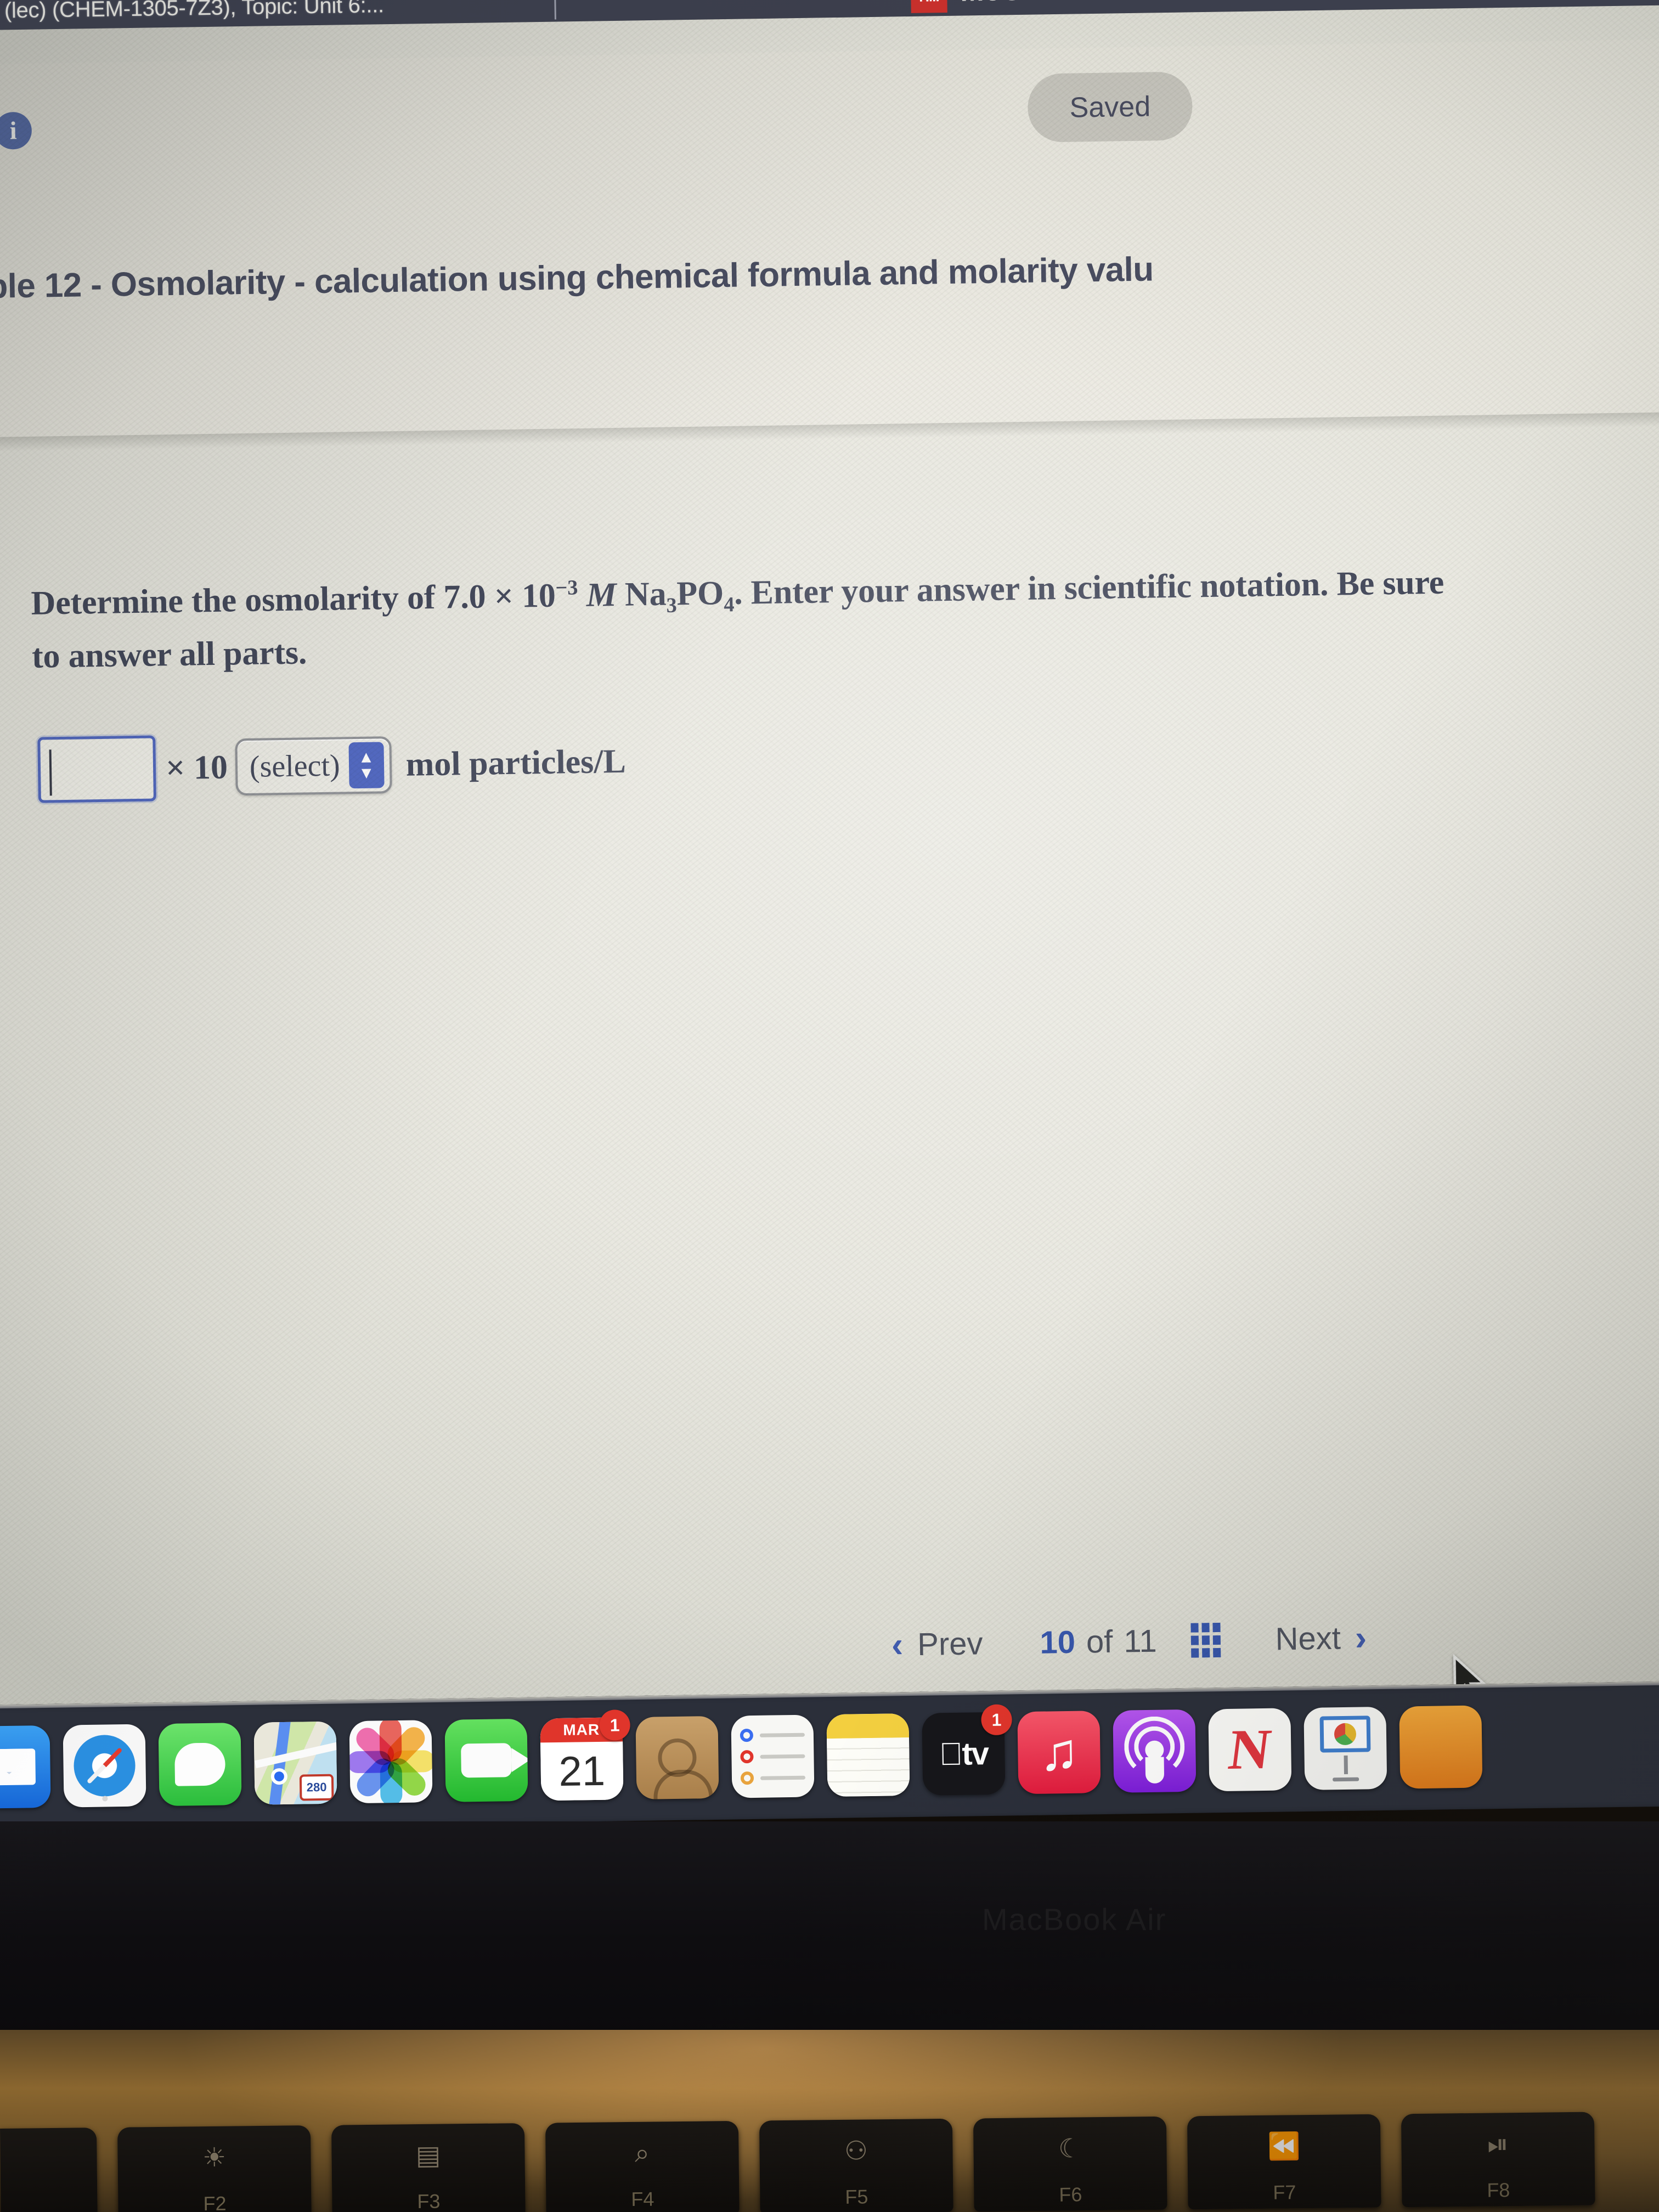 The image size is (1659, 2212). I want to click on contacts-person-icon, so click(677, 1758).